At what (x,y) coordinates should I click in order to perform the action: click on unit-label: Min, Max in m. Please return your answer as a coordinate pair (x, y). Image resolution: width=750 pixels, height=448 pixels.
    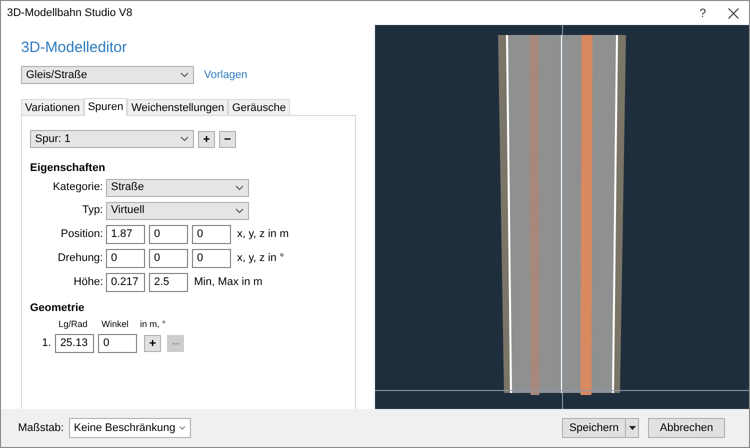
    Looking at the image, I should click on (228, 282).